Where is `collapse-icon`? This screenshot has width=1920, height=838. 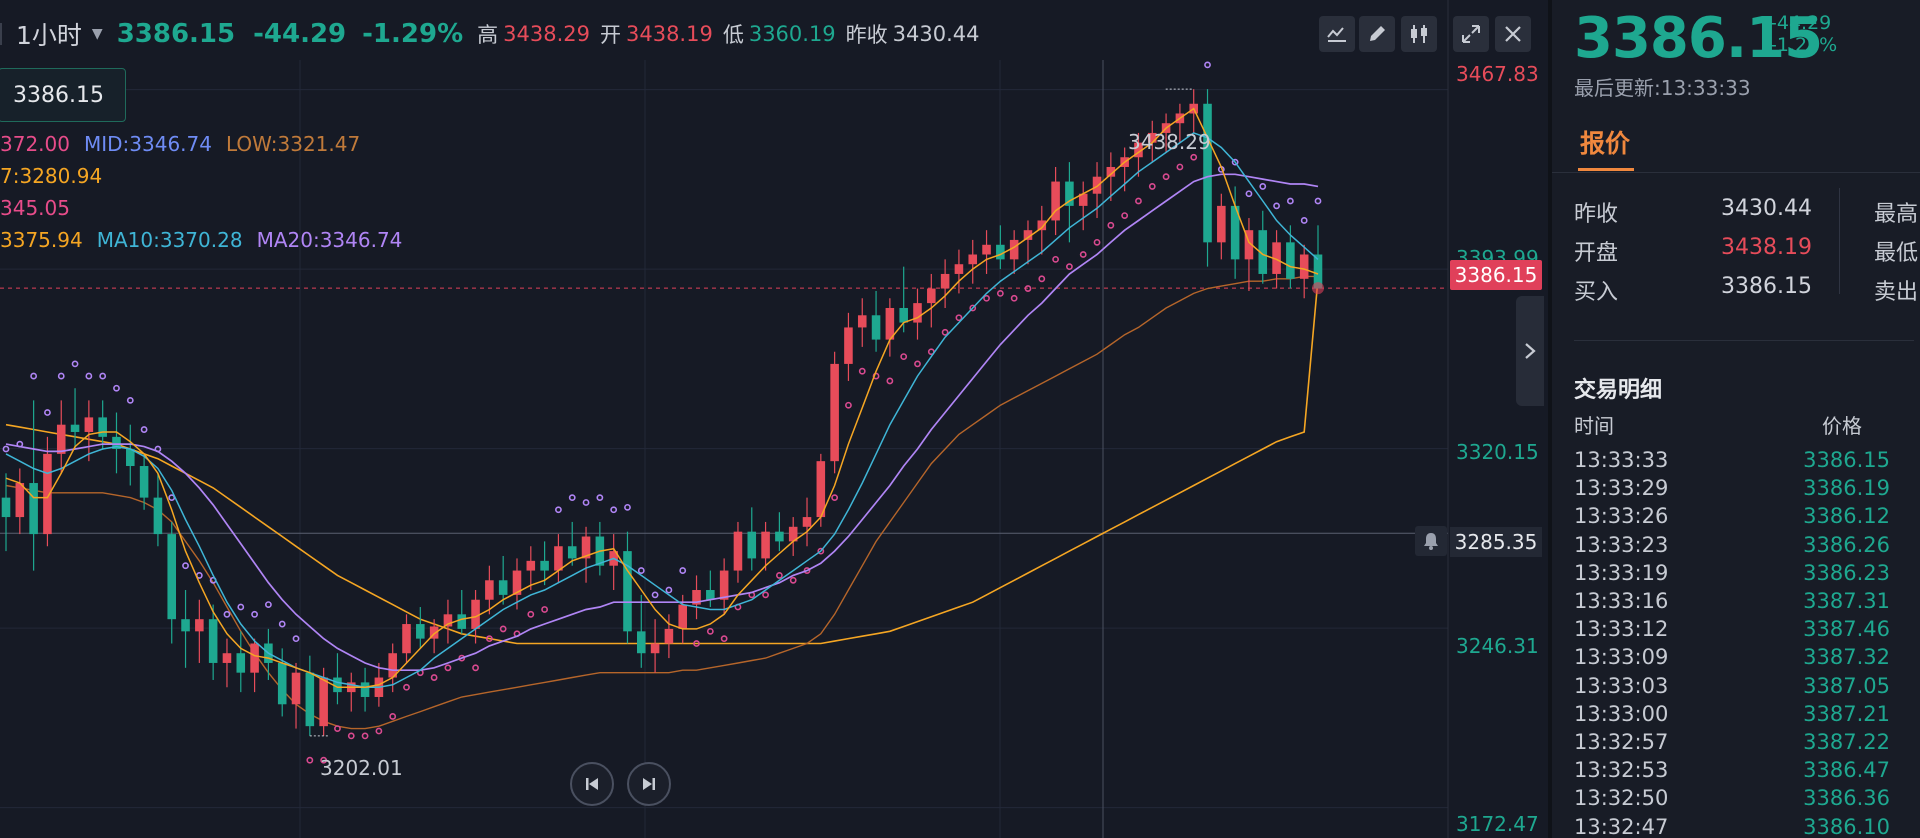
collapse-icon is located at coordinates (1471, 34).